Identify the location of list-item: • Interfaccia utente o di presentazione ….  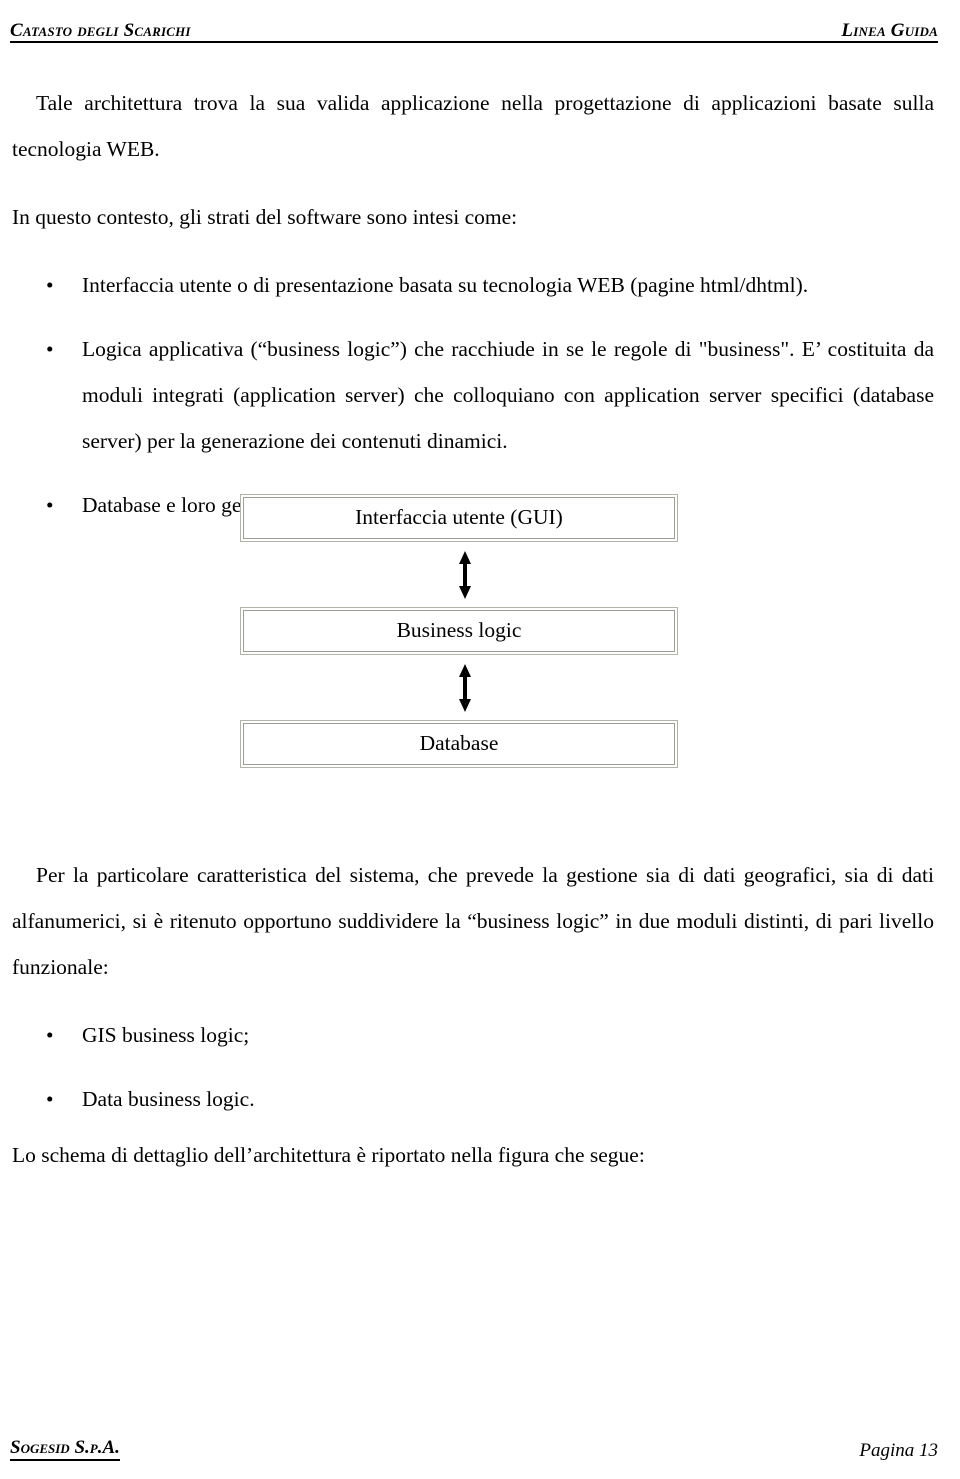
(473, 285).